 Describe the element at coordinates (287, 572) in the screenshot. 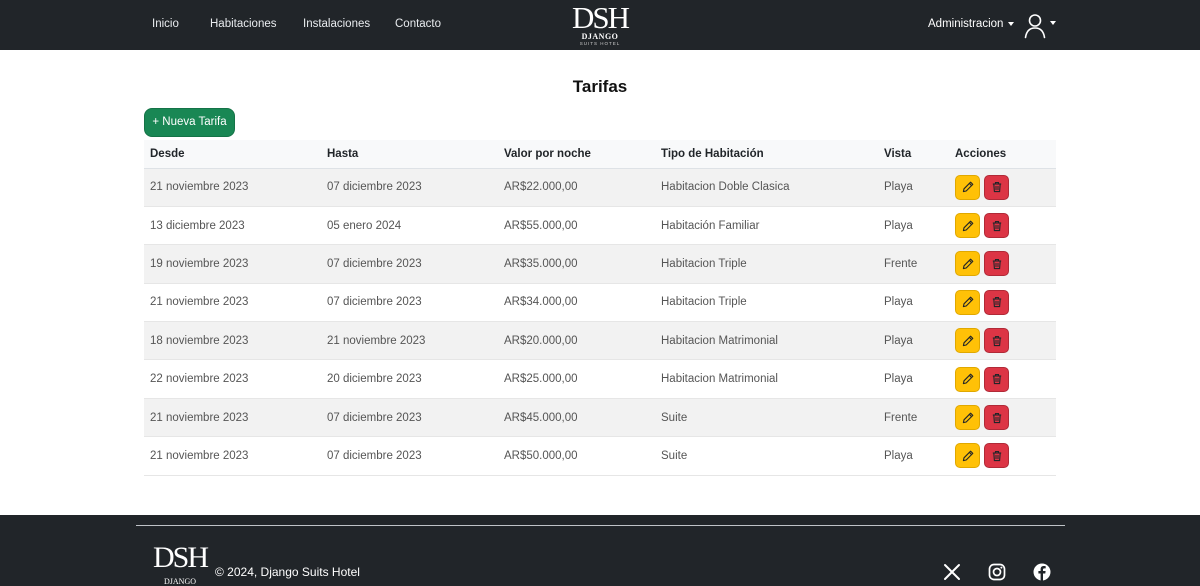

I see `copyright-text: © 2024, Django Suits Hotel` at that location.